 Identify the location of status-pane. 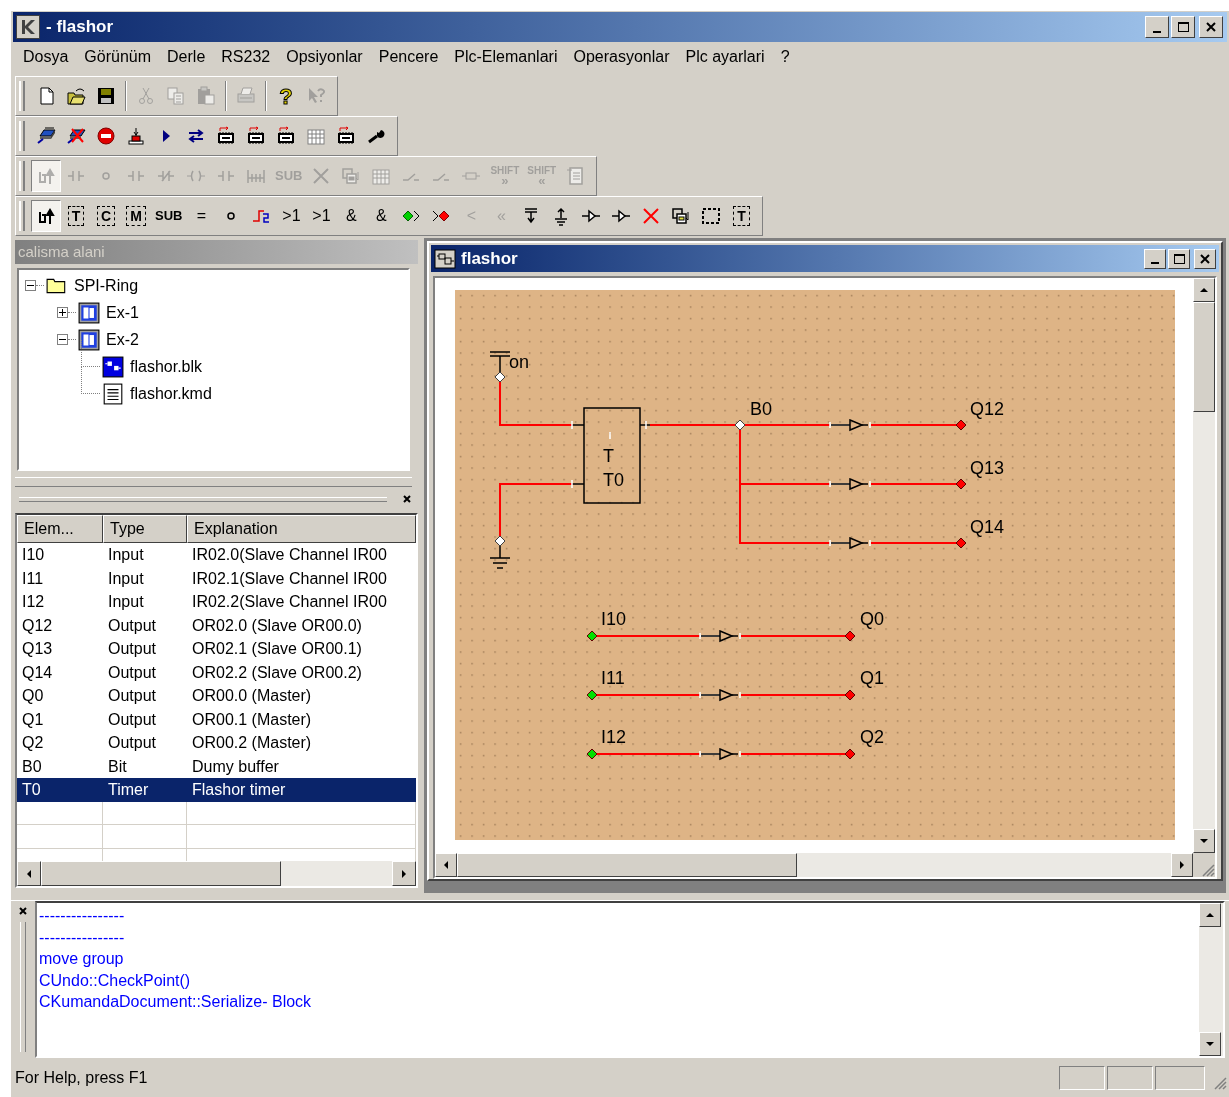
(1082, 1078).